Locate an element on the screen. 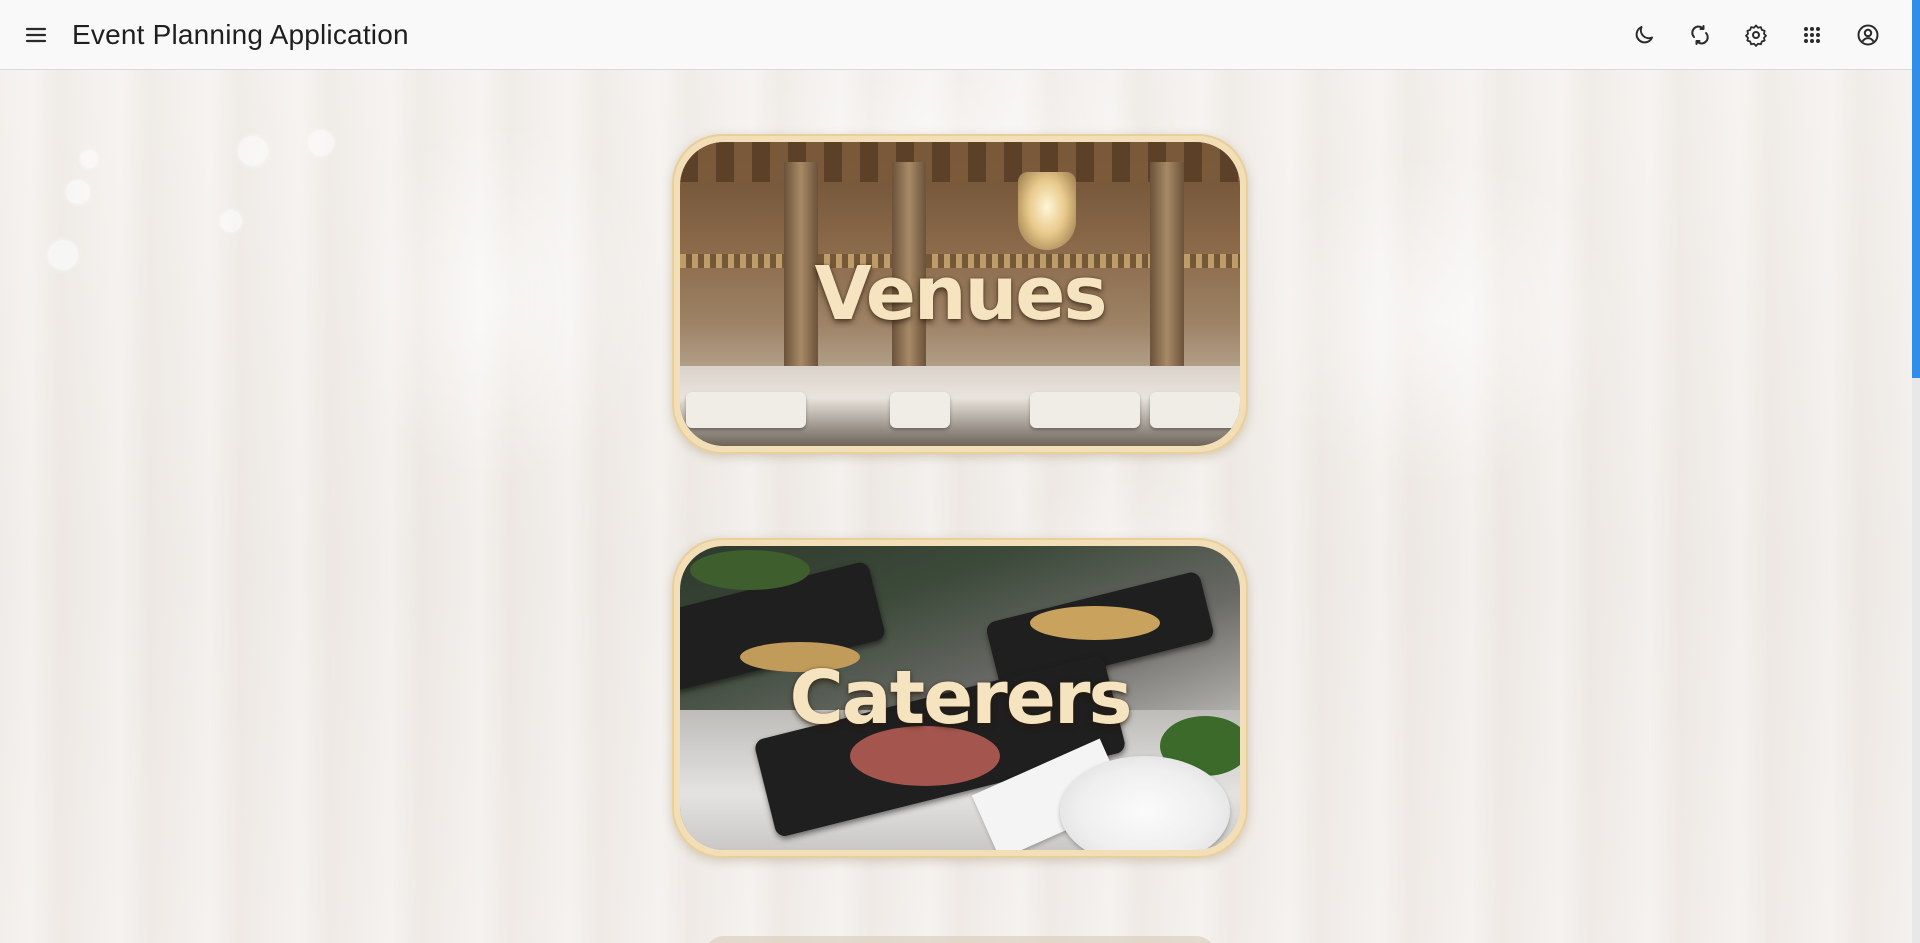  menu-icon is located at coordinates (36, 35).